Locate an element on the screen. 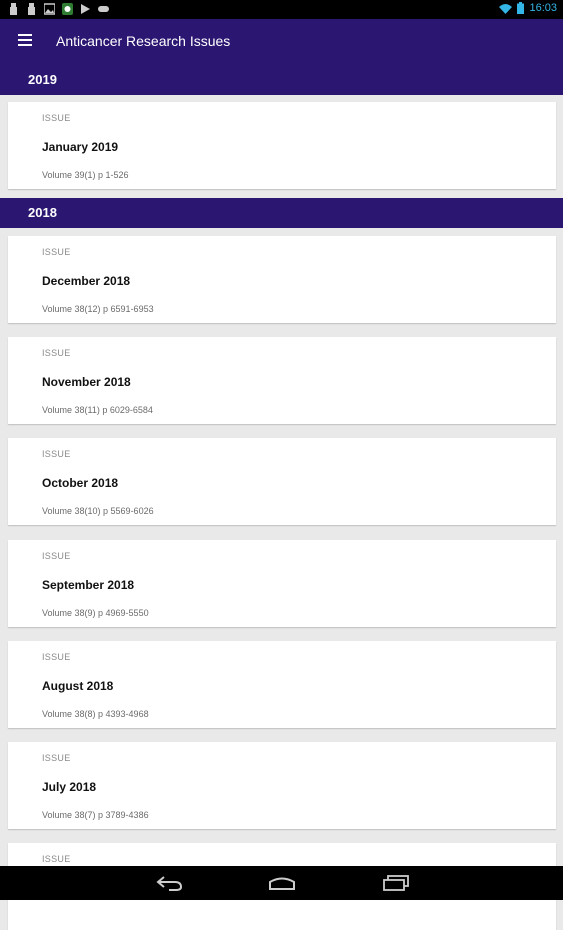  issue-volume: Volume 39(1) p 1-526 is located at coordinates (85, 175).